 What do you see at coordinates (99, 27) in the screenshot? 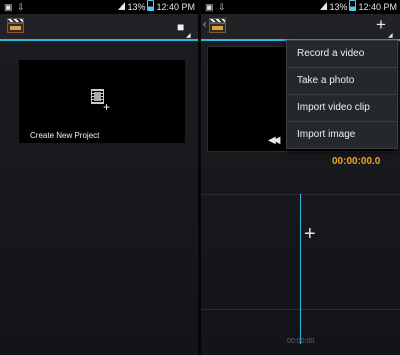
I see `action-bar: ■ ◢` at bounding box center [99, 27].